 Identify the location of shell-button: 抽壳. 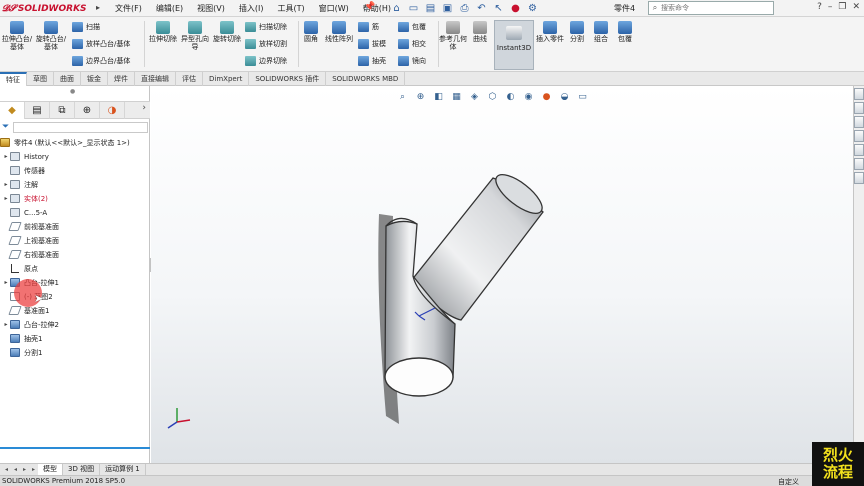
(372, 61).